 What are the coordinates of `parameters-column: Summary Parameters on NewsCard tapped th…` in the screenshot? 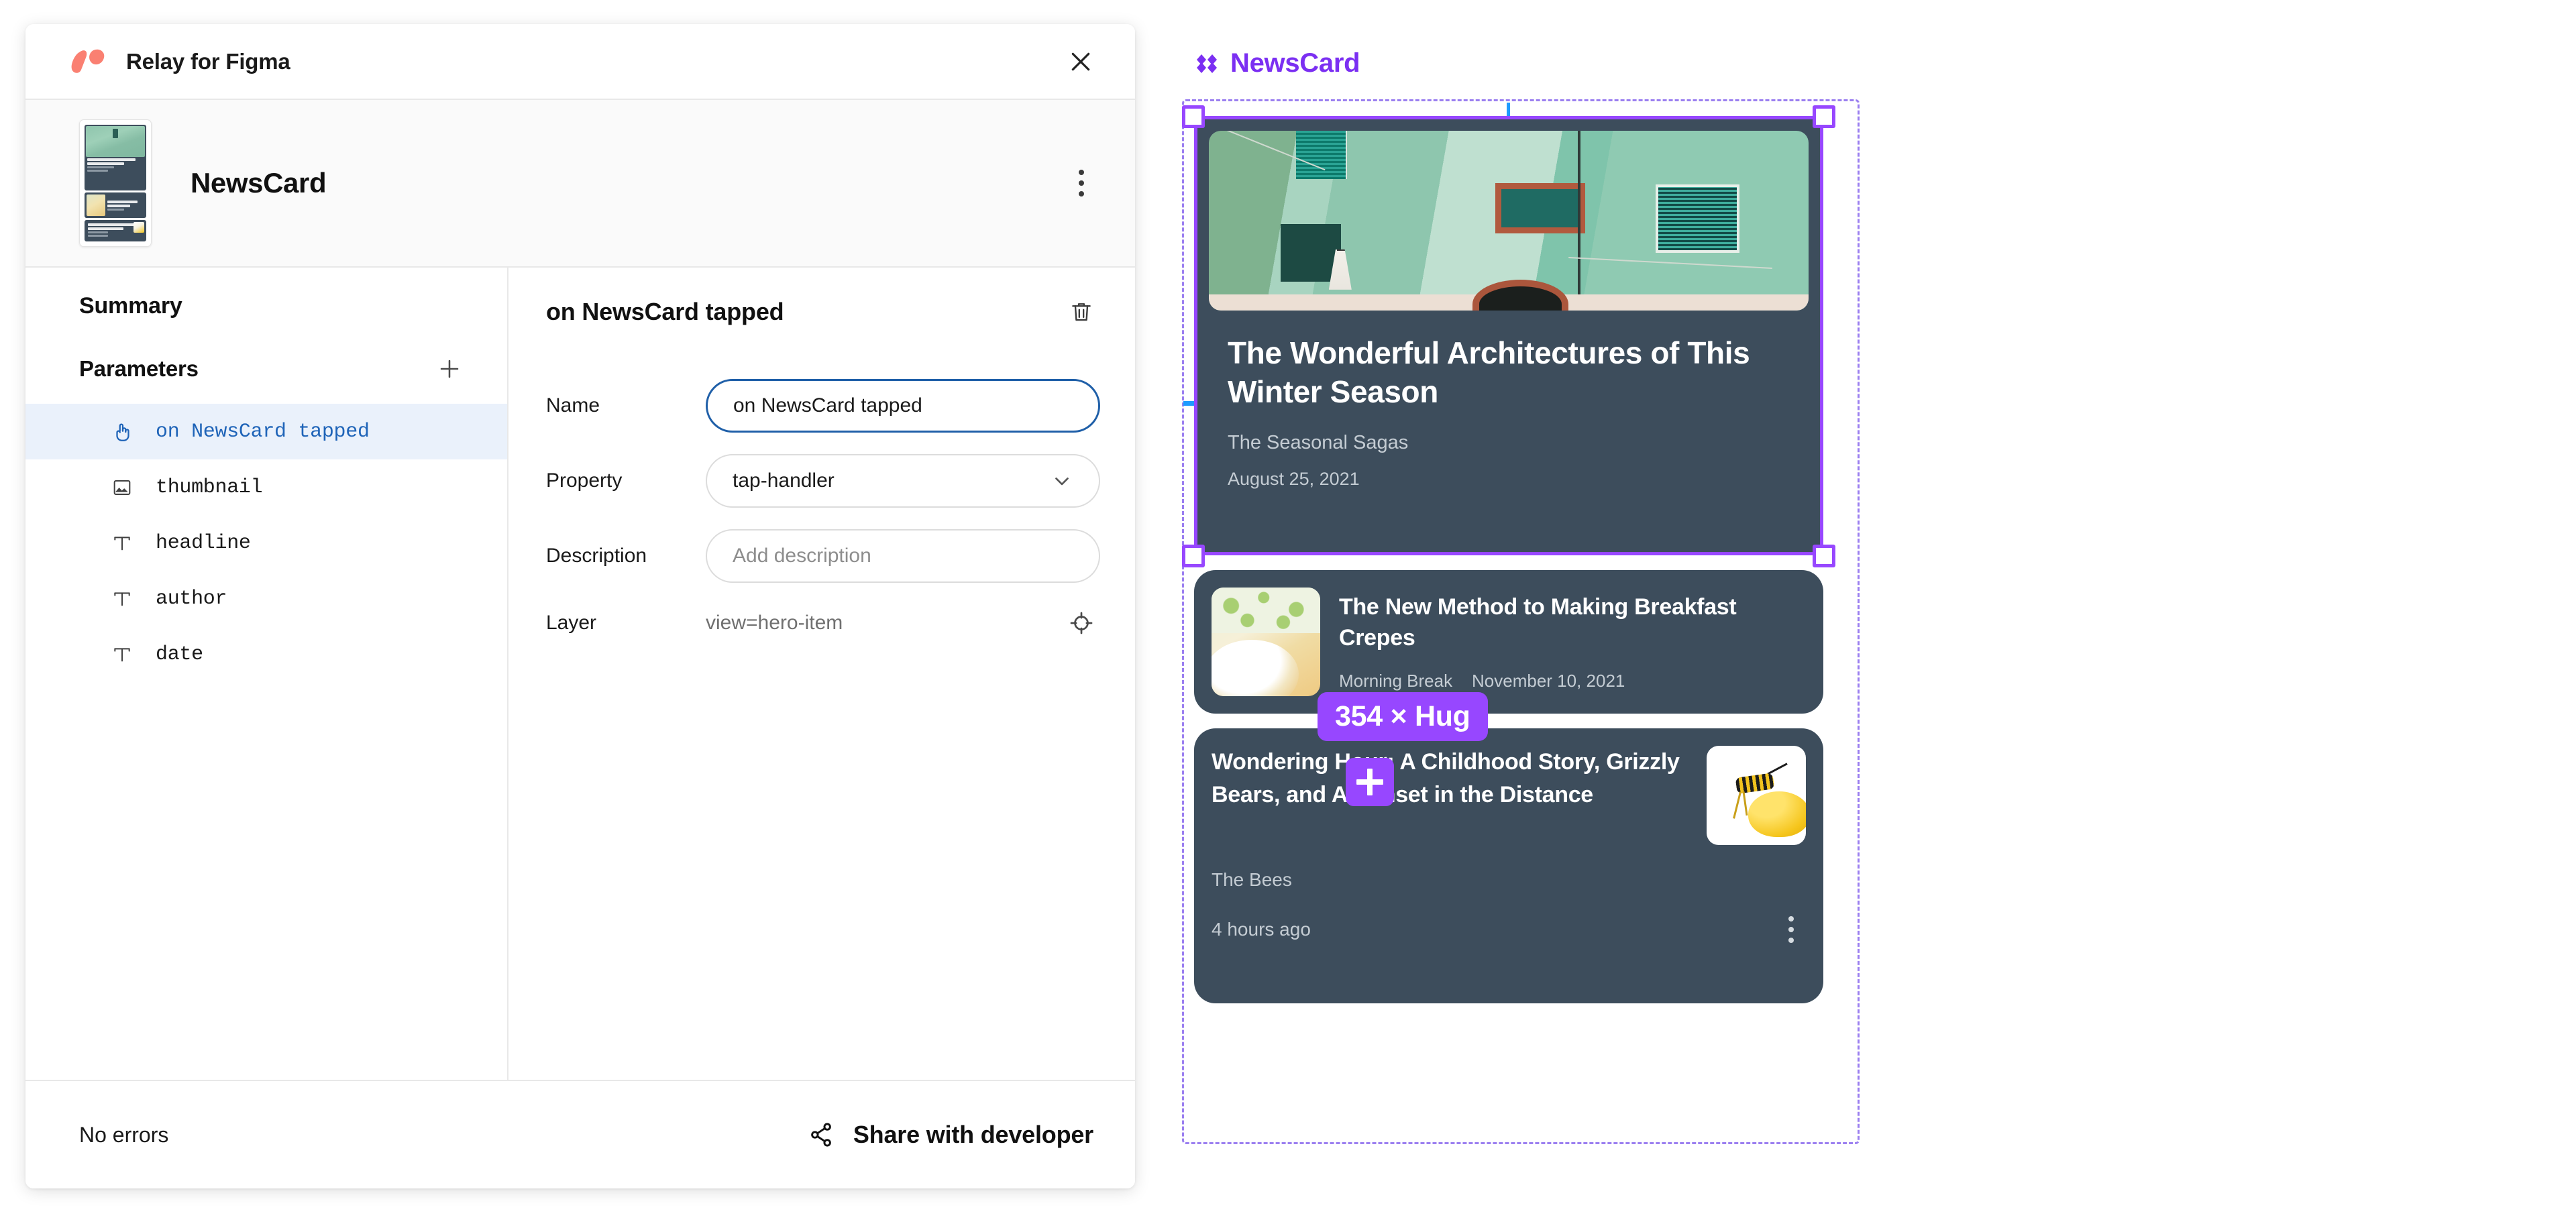 It's located at (266, 674).